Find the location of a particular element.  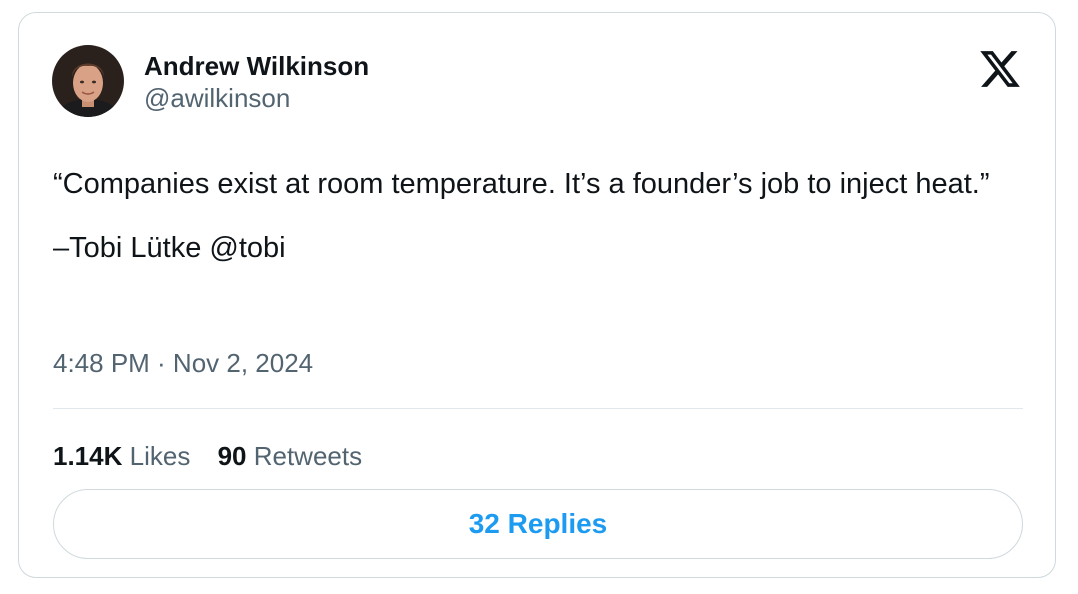

retweets-stat: 90 Retweets is located at coordinates (290, 456).